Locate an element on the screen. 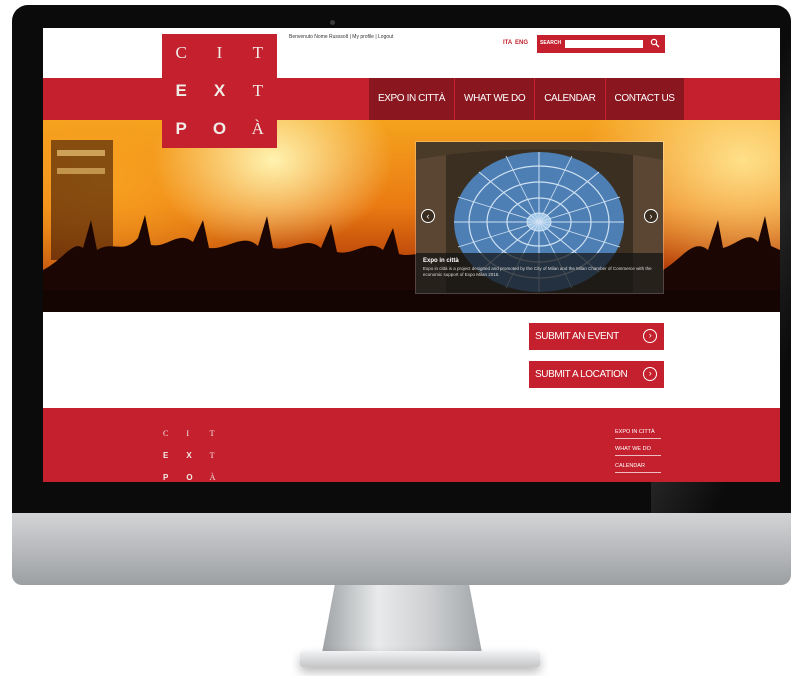 Image resolution: width=801 pixels, height=676 pixels. submit-location-button: SUBMIT A LOCATION › is located at coordinates (596, 374).